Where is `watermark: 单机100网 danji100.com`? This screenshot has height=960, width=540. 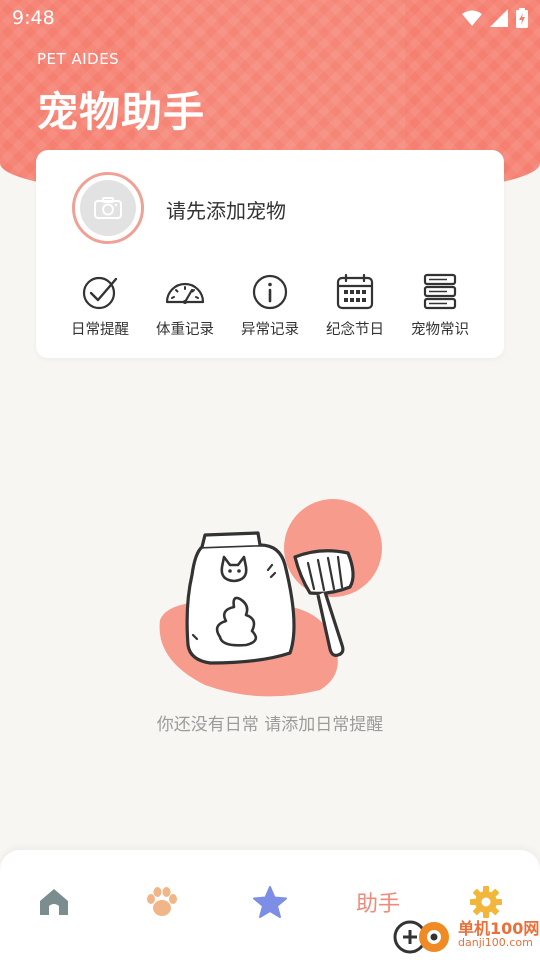
watermark: 单机100网 danji100.com is located at coordinates (464, 935).